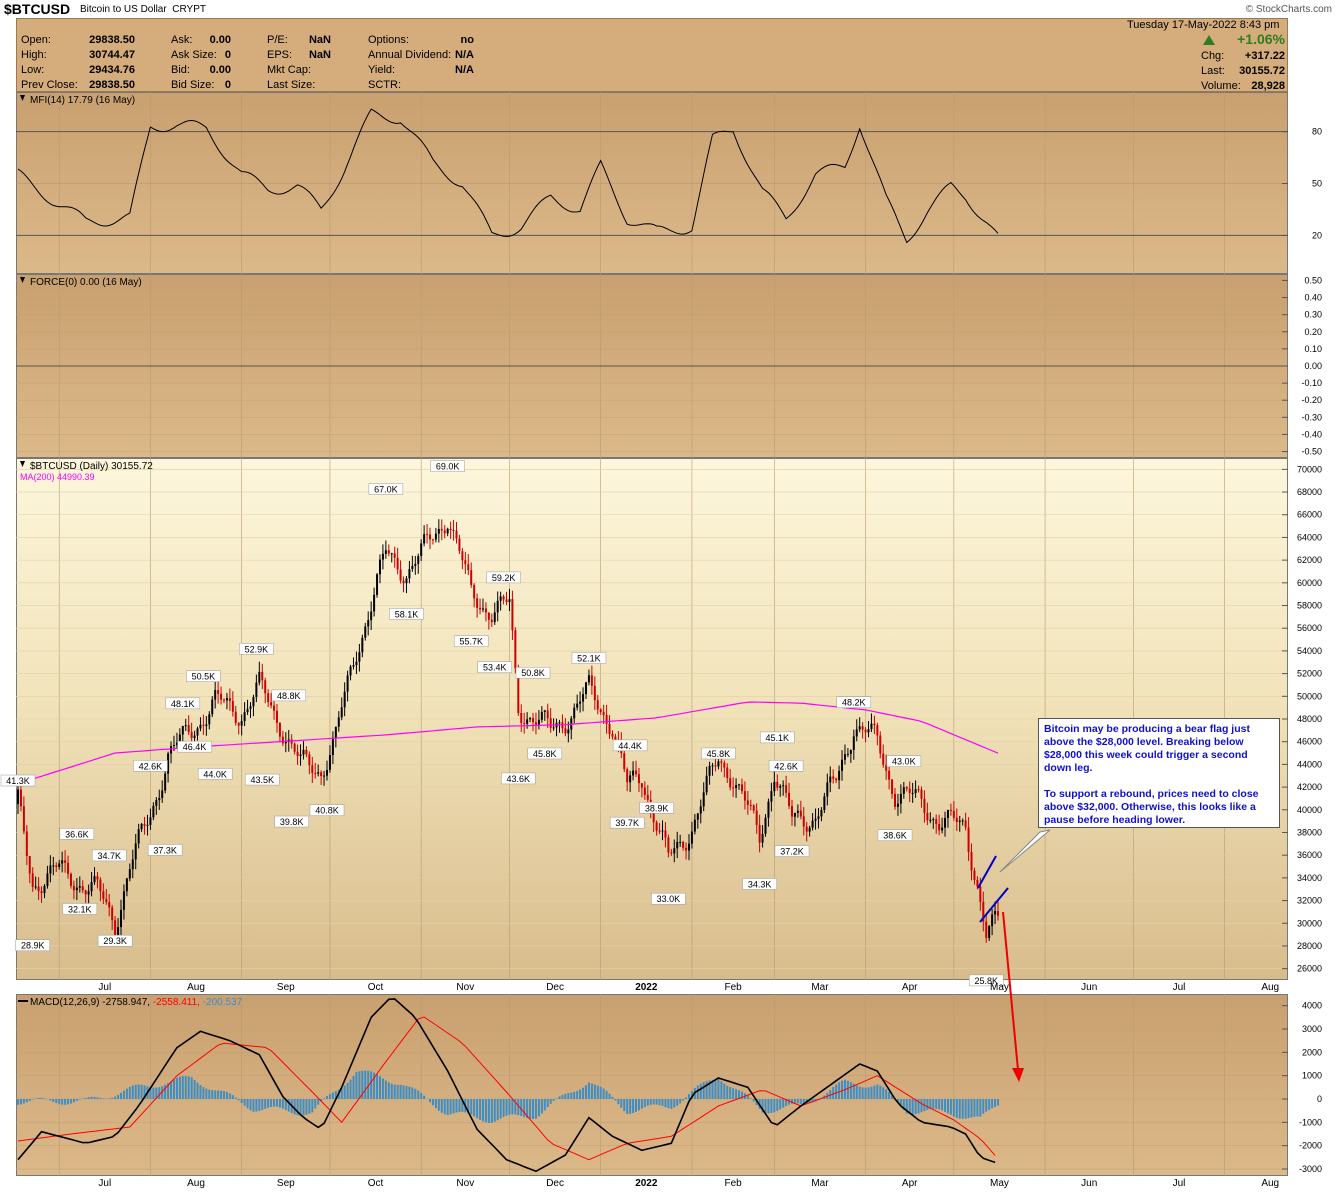 Image resolution: width=1340 pixels, height=1192 pixels. I want to click on macd-y-tick-label: 3000, so click(1312, 1029).